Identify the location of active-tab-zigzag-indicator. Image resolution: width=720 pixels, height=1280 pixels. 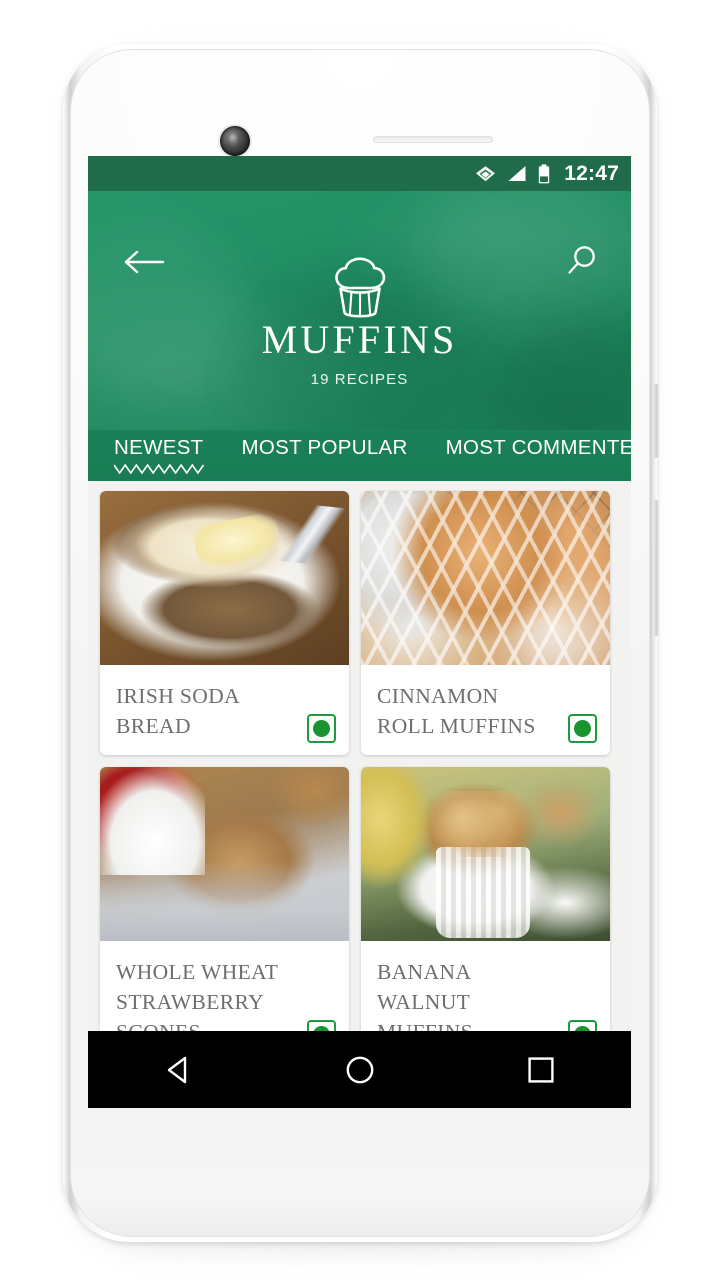
(159, 469).